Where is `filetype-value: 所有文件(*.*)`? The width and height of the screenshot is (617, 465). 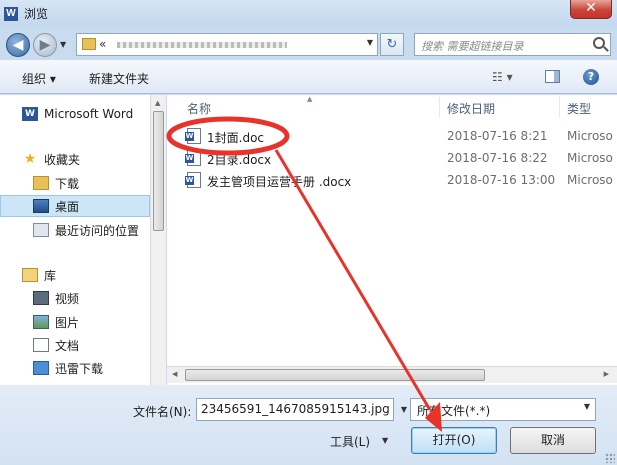
filetype-value: 所有文件(*.*) is located at coordinates (454, 411).